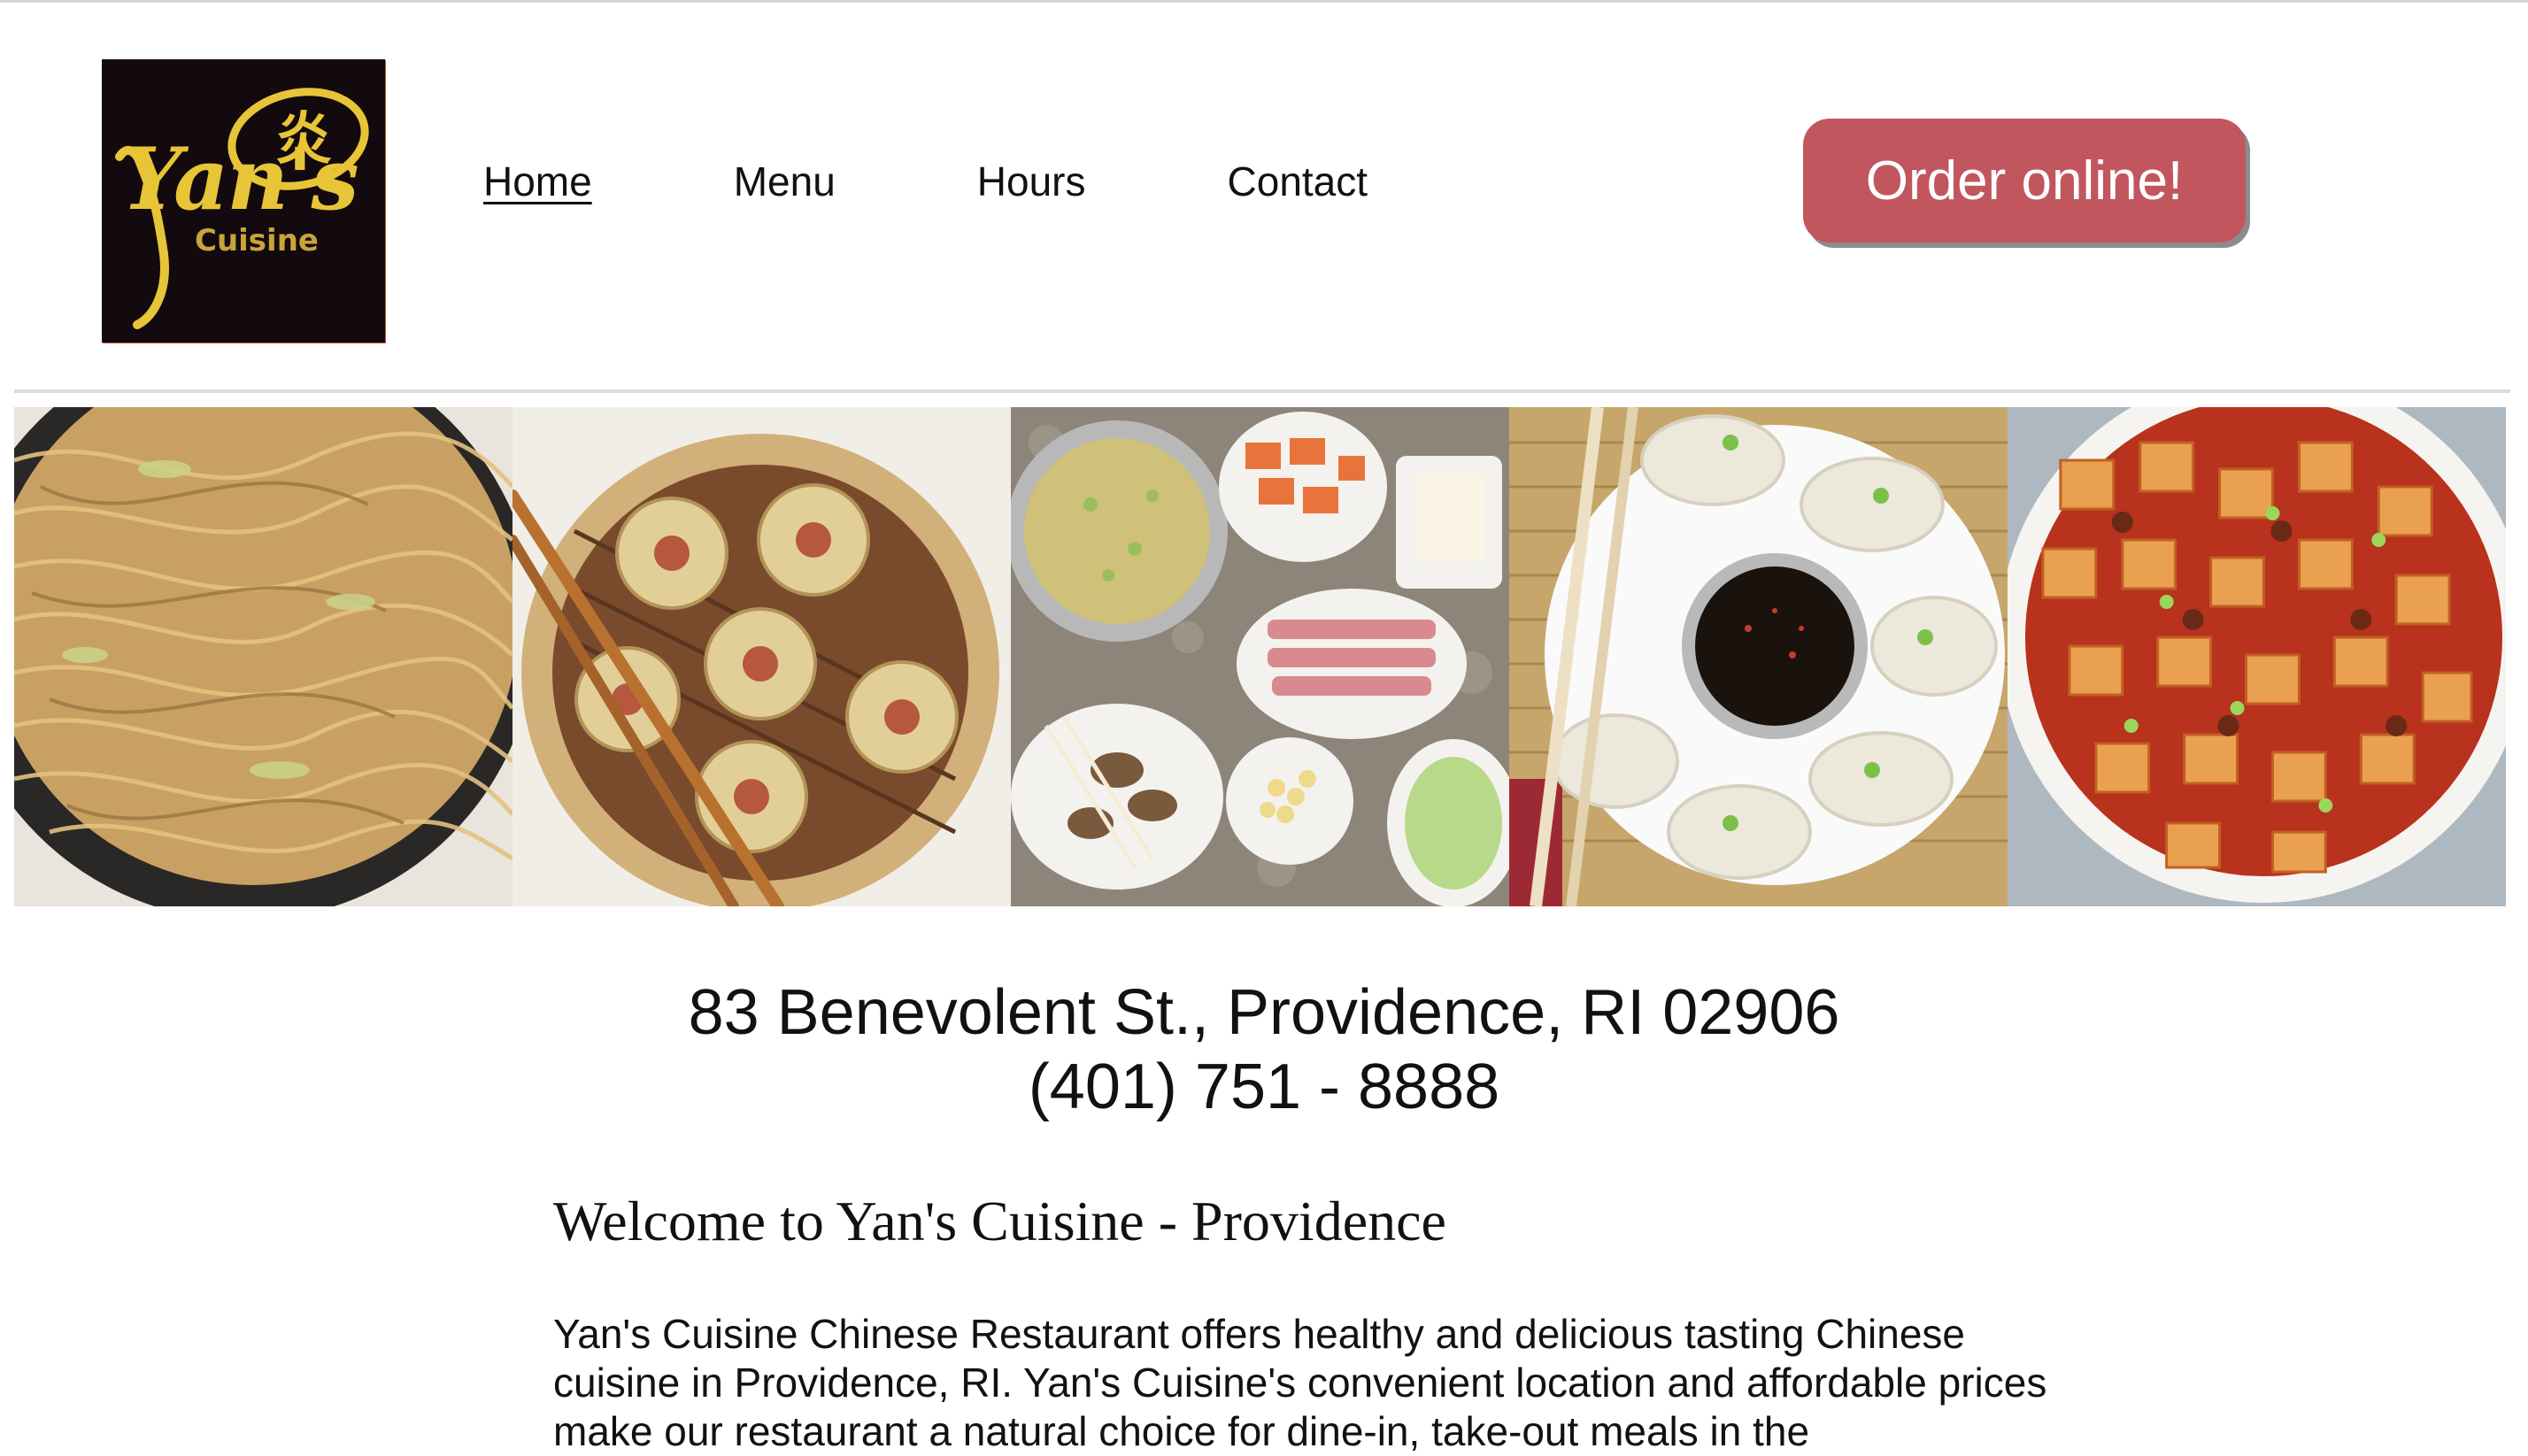  What do you see at coordinates (537, 181) in the screenshot?
I see `nav-home: Home` at bounding box center [537, 181].